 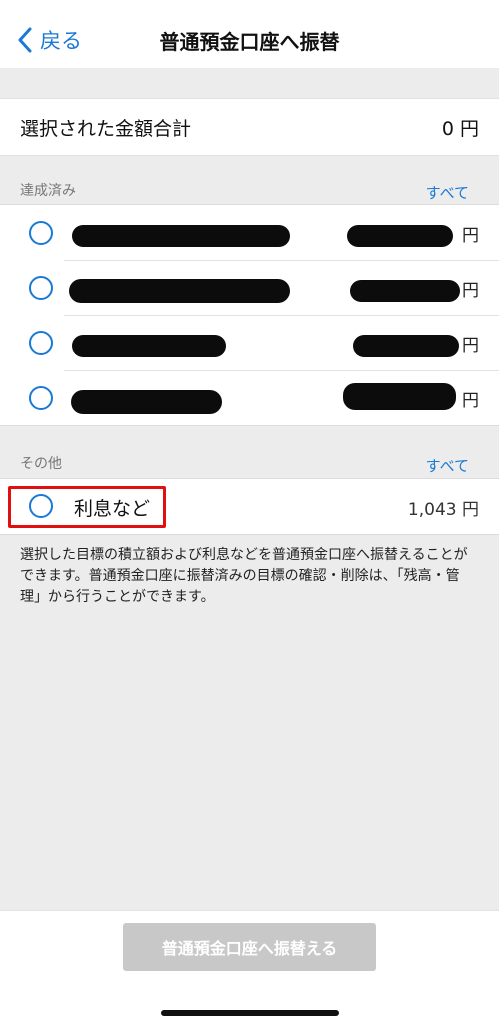 What do you see at coordinates (41, 464) in the screenshot?
I see `other-section-title: その他` at bounding box center [41, 464].